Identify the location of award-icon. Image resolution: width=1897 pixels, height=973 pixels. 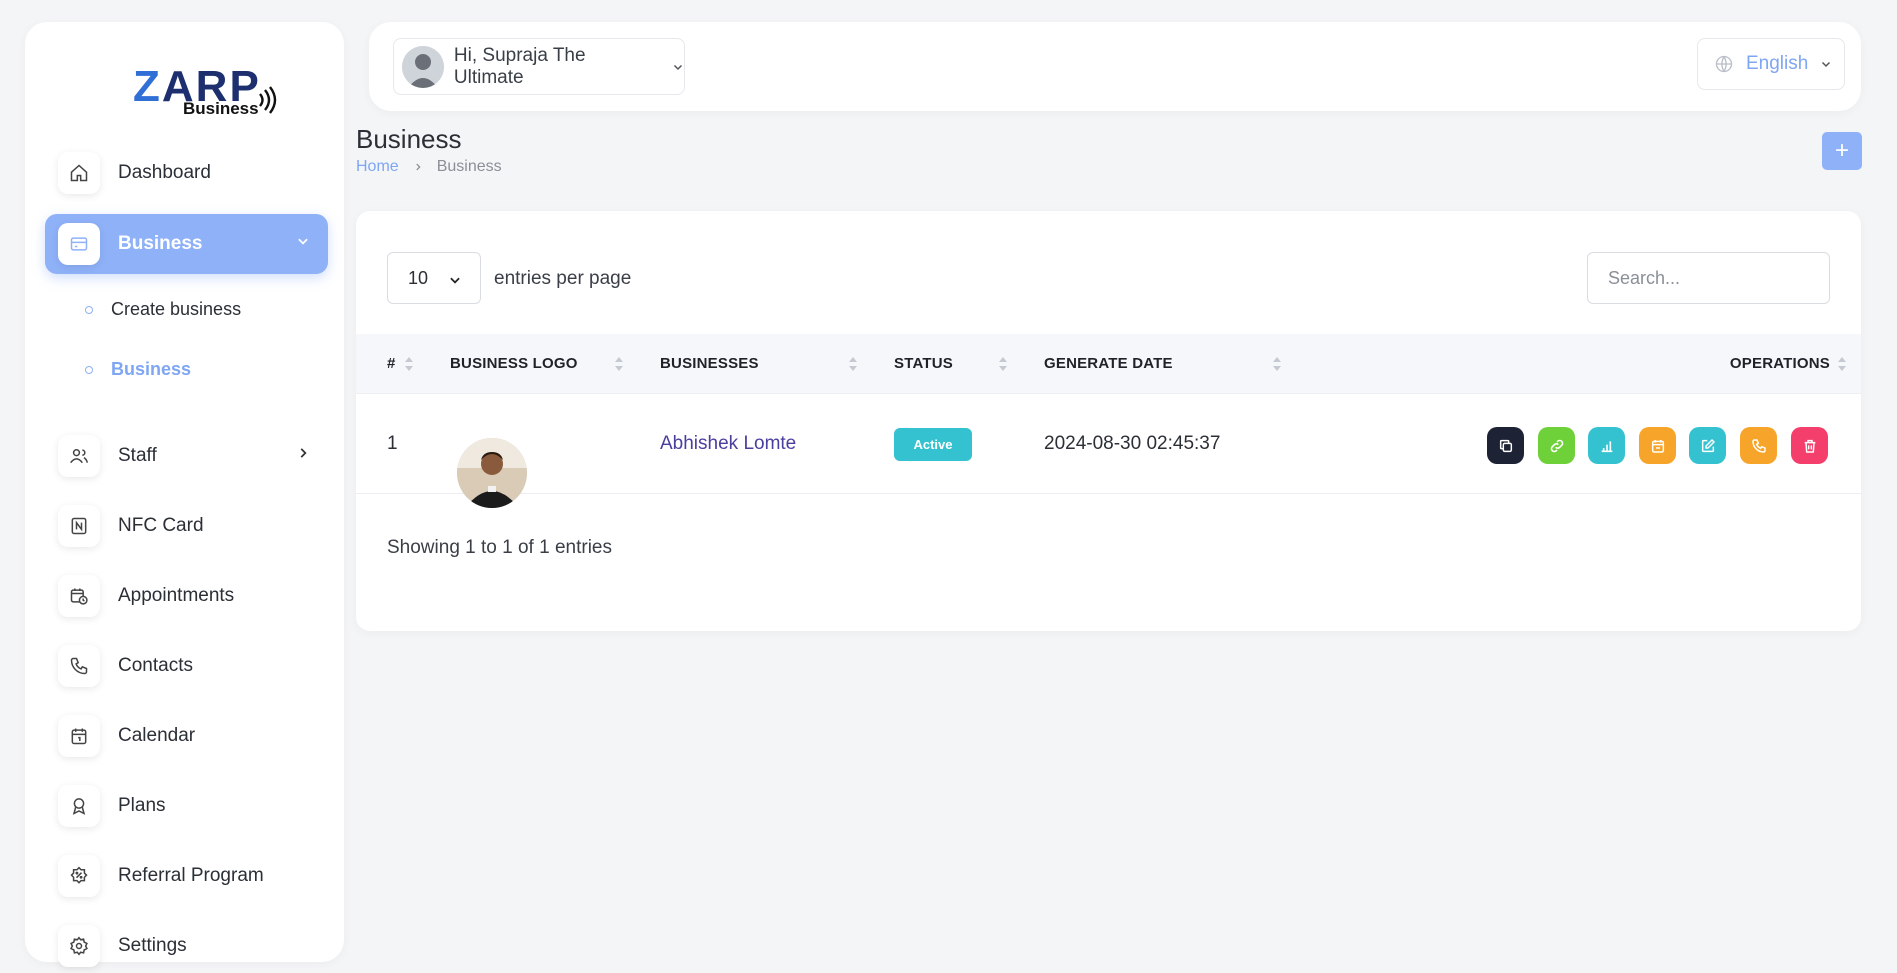
(79, 806).